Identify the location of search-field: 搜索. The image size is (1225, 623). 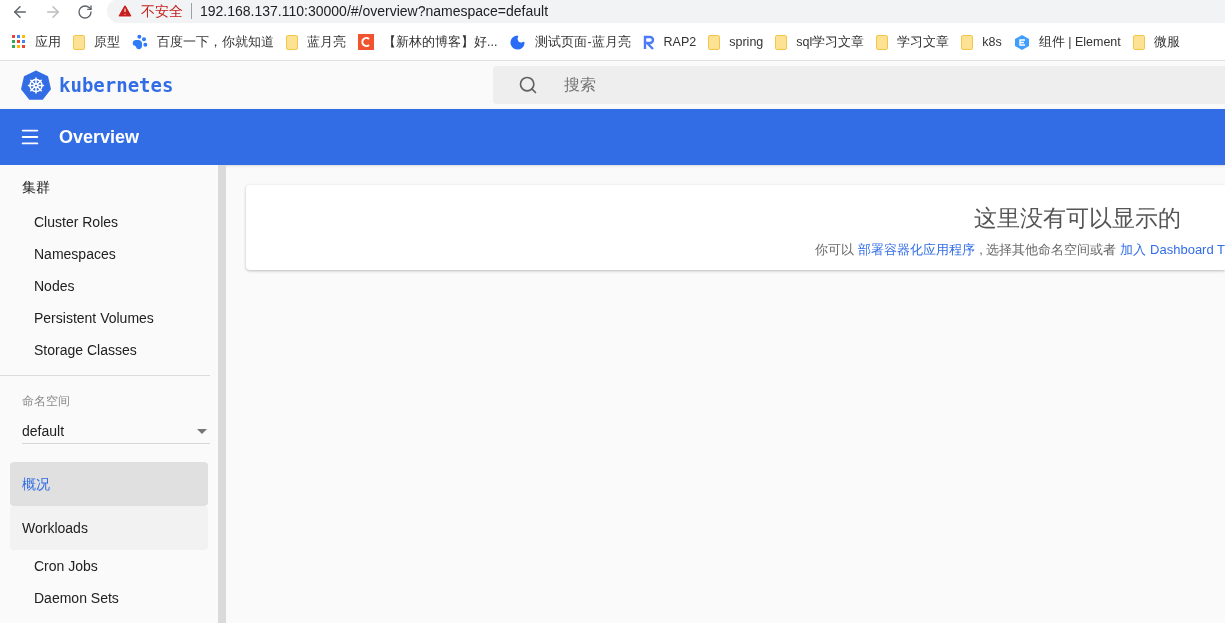
(859, 85).